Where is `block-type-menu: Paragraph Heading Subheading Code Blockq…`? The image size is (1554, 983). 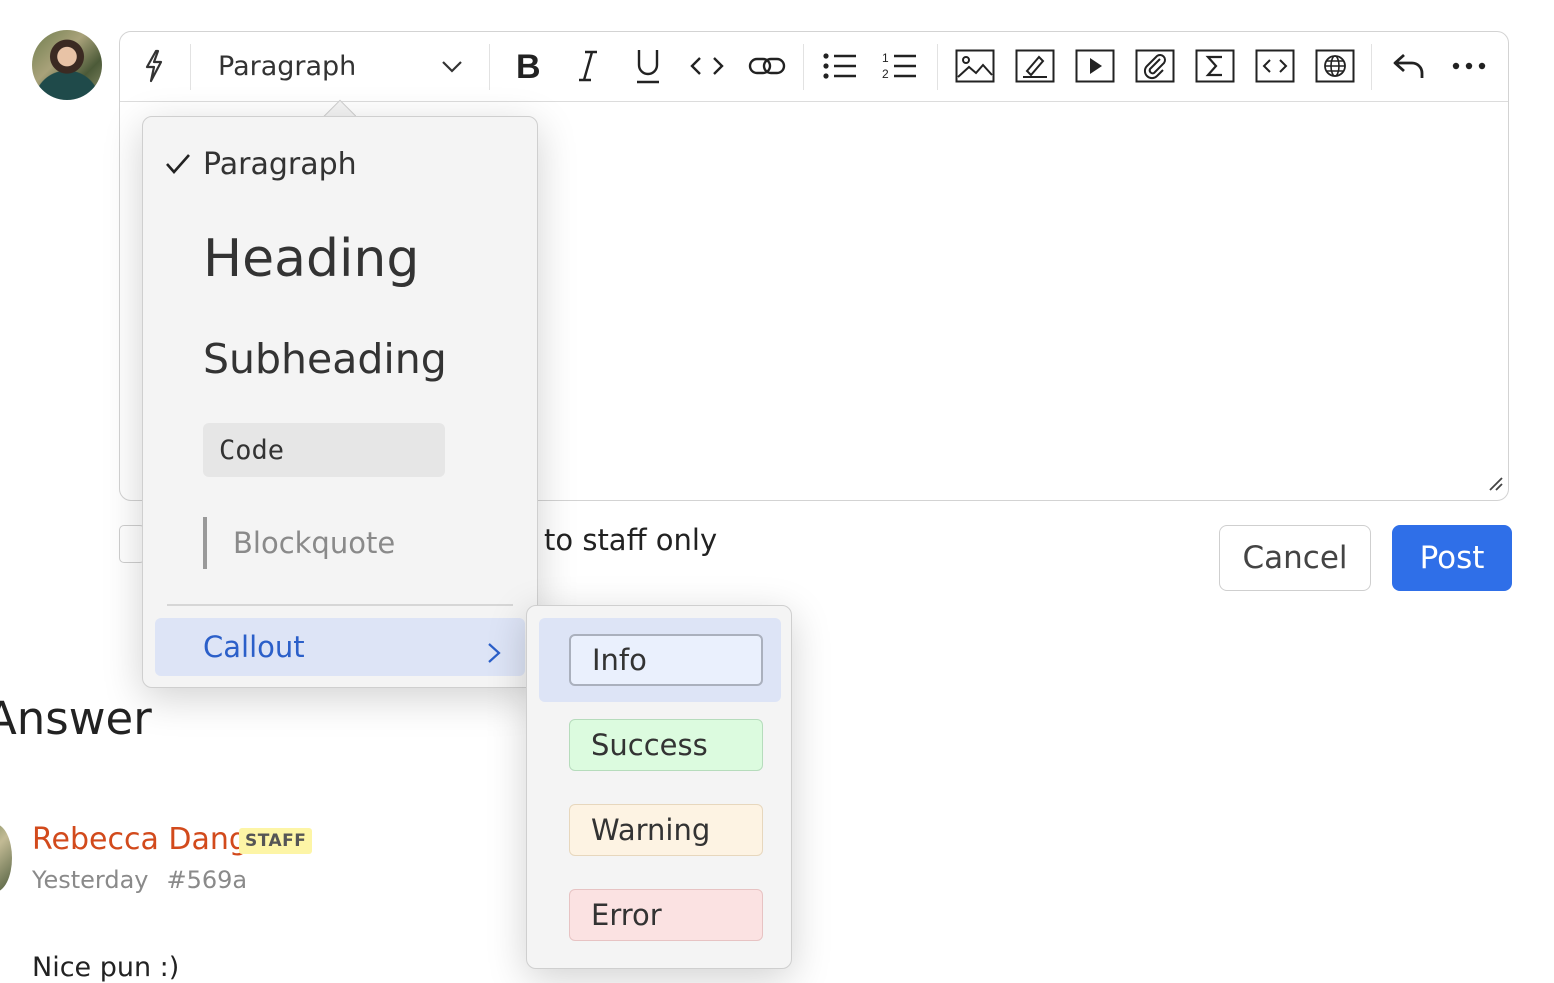 block-type-menu: Paragraph Heading Subheading Code Blockq… is located at coordinates (340, 402).